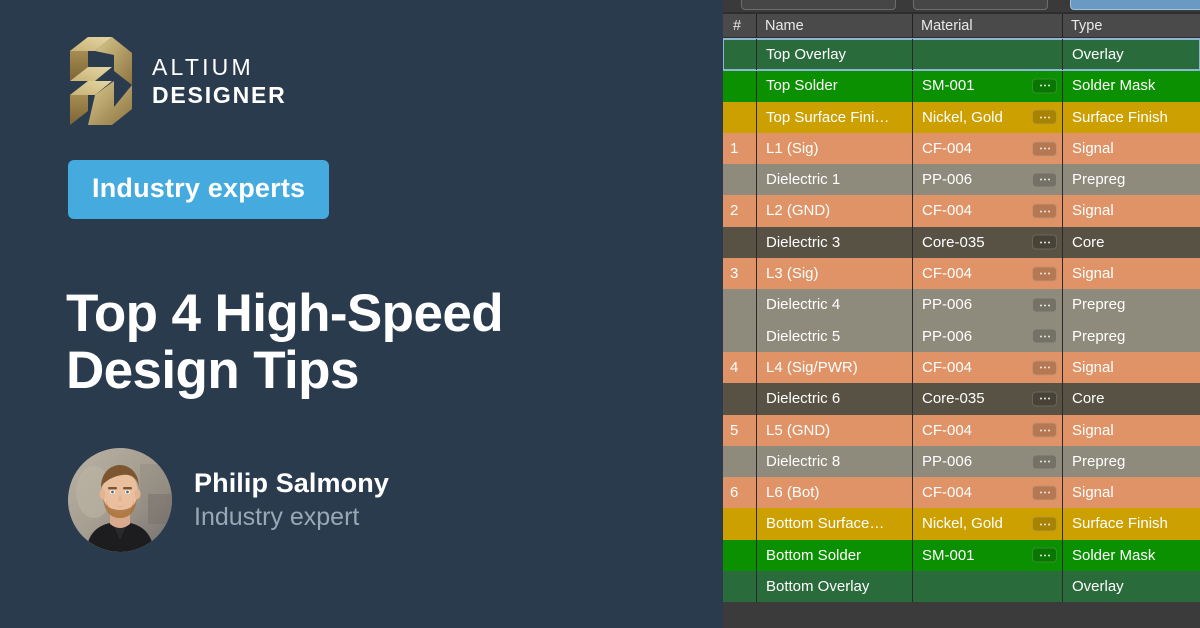 This screenshot has width=1200, height=628. I want to click on app-toolbar, so click(961, 6).